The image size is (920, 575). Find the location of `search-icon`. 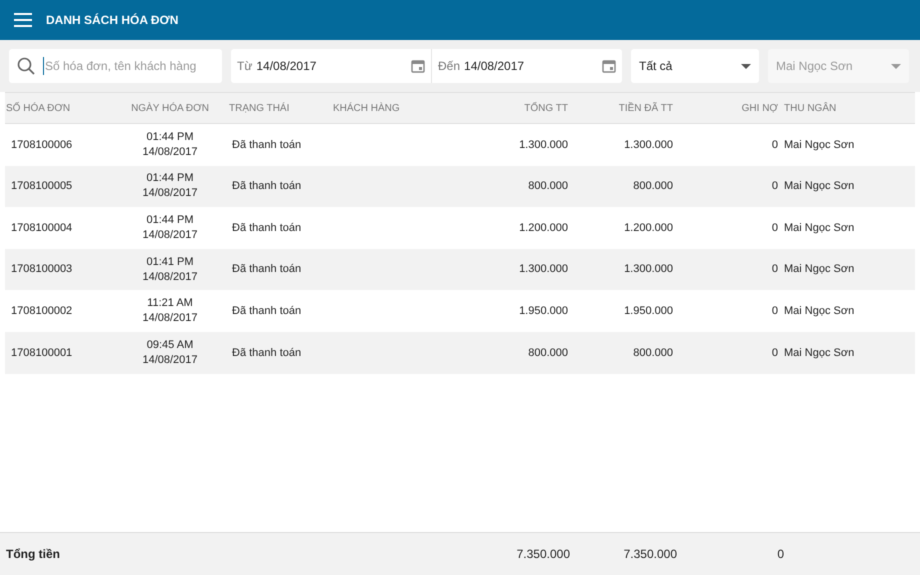

search-icon is located at coordinates (26, 66).